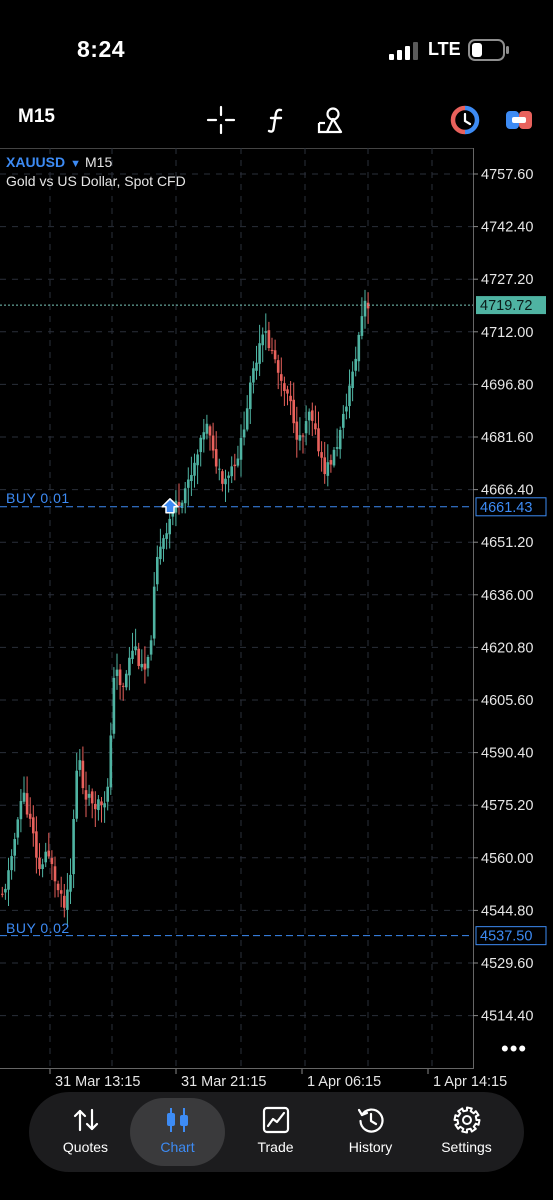 This screenshot has height=1200, width=553. I want to click on tab-quotes-label: Quotes, so click(85, 1147).